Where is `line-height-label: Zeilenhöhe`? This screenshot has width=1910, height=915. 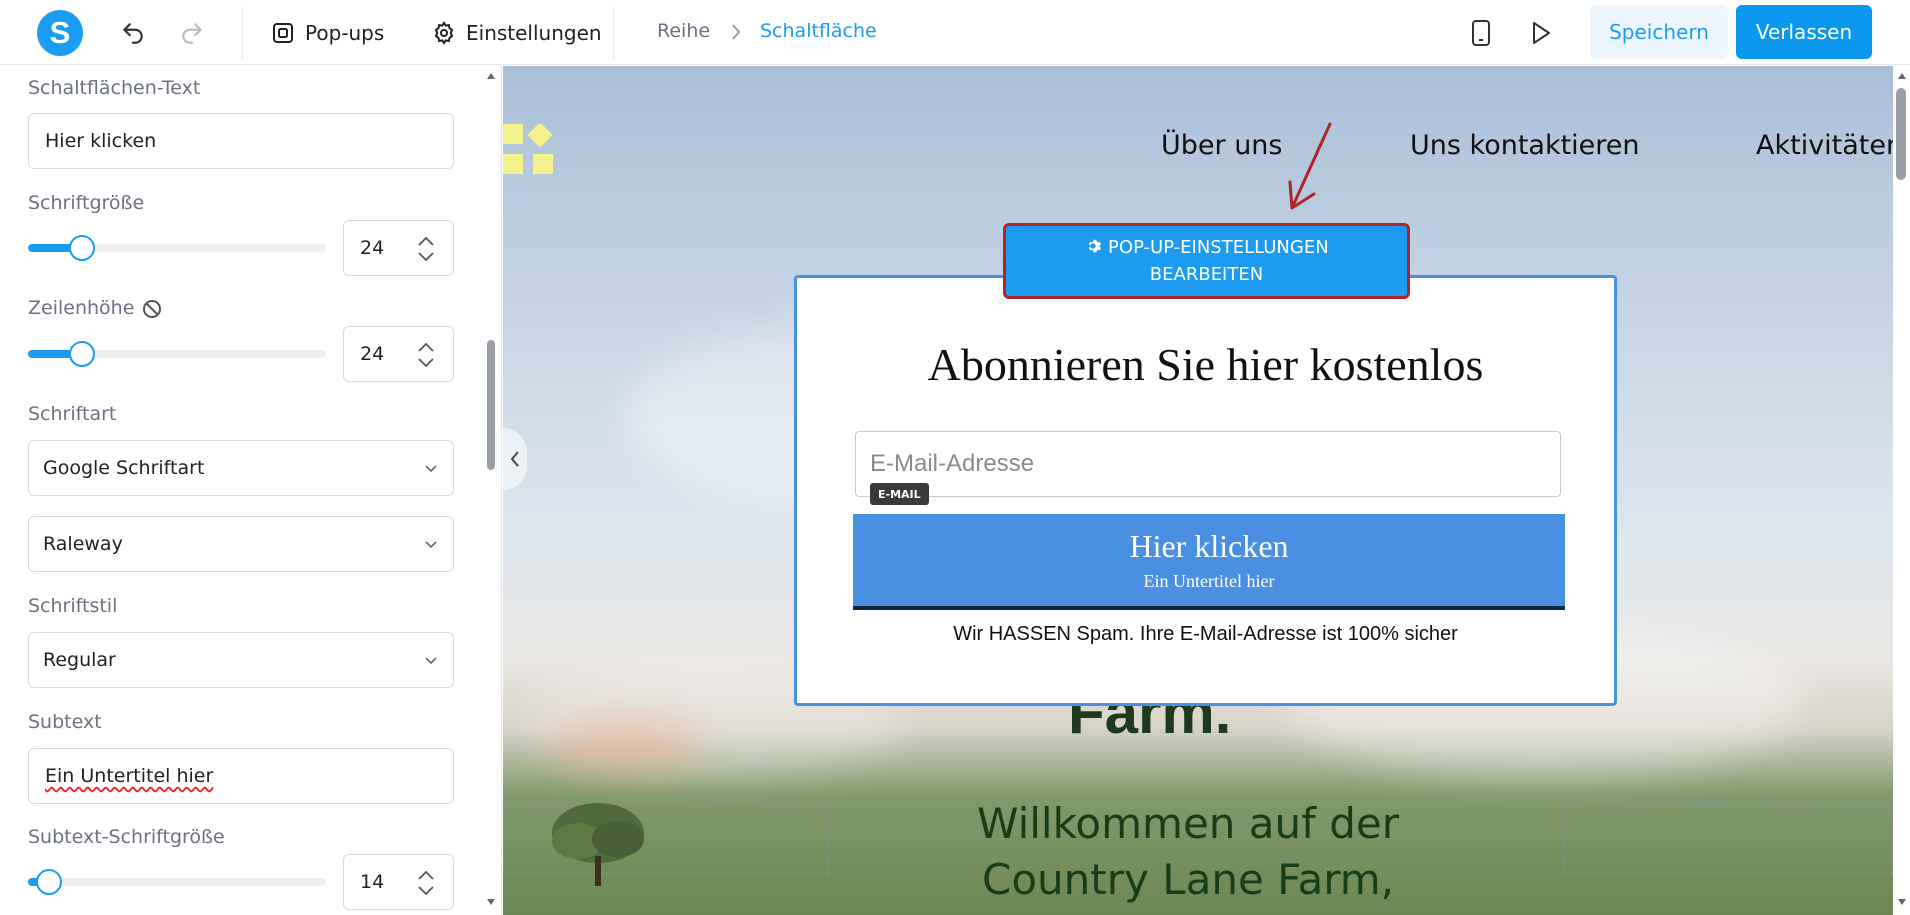 line-height-label: Zeilenhöhe is located at coordinates (81, 308).